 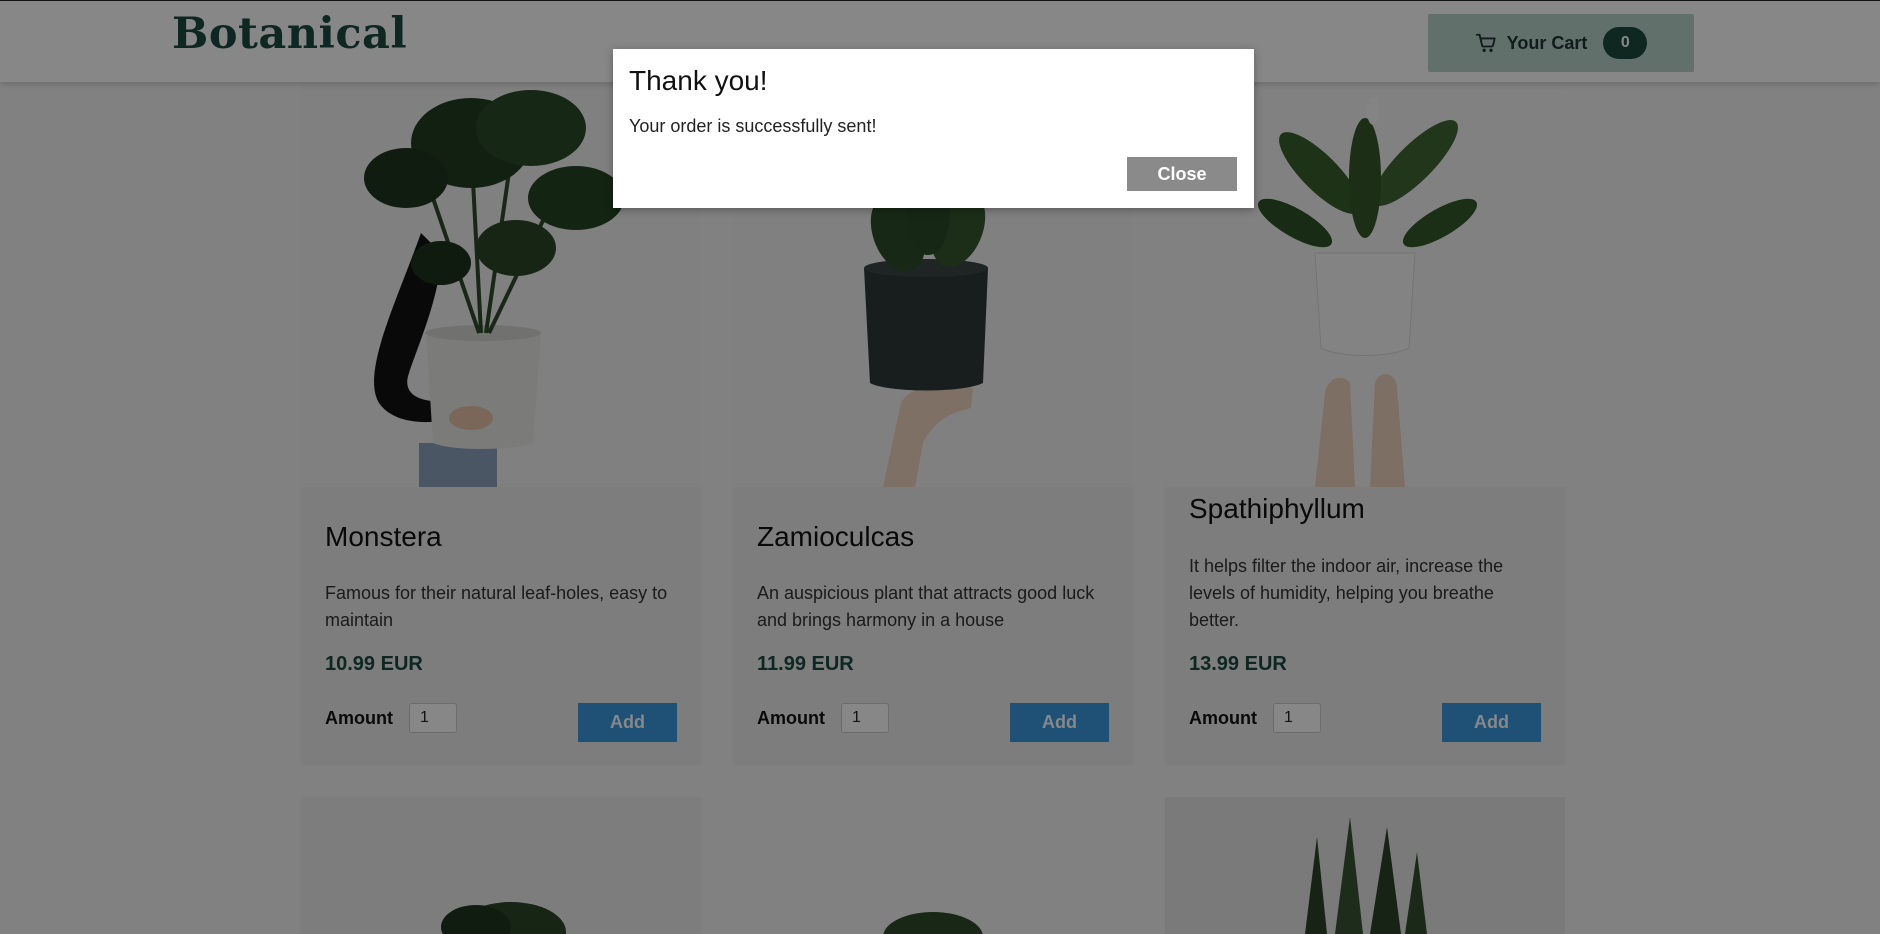 What do you see at coordinates (753, 126) in the screenshot?
I see `modal-message: Your order is successfully sent!` at bounding box center [753, 126].